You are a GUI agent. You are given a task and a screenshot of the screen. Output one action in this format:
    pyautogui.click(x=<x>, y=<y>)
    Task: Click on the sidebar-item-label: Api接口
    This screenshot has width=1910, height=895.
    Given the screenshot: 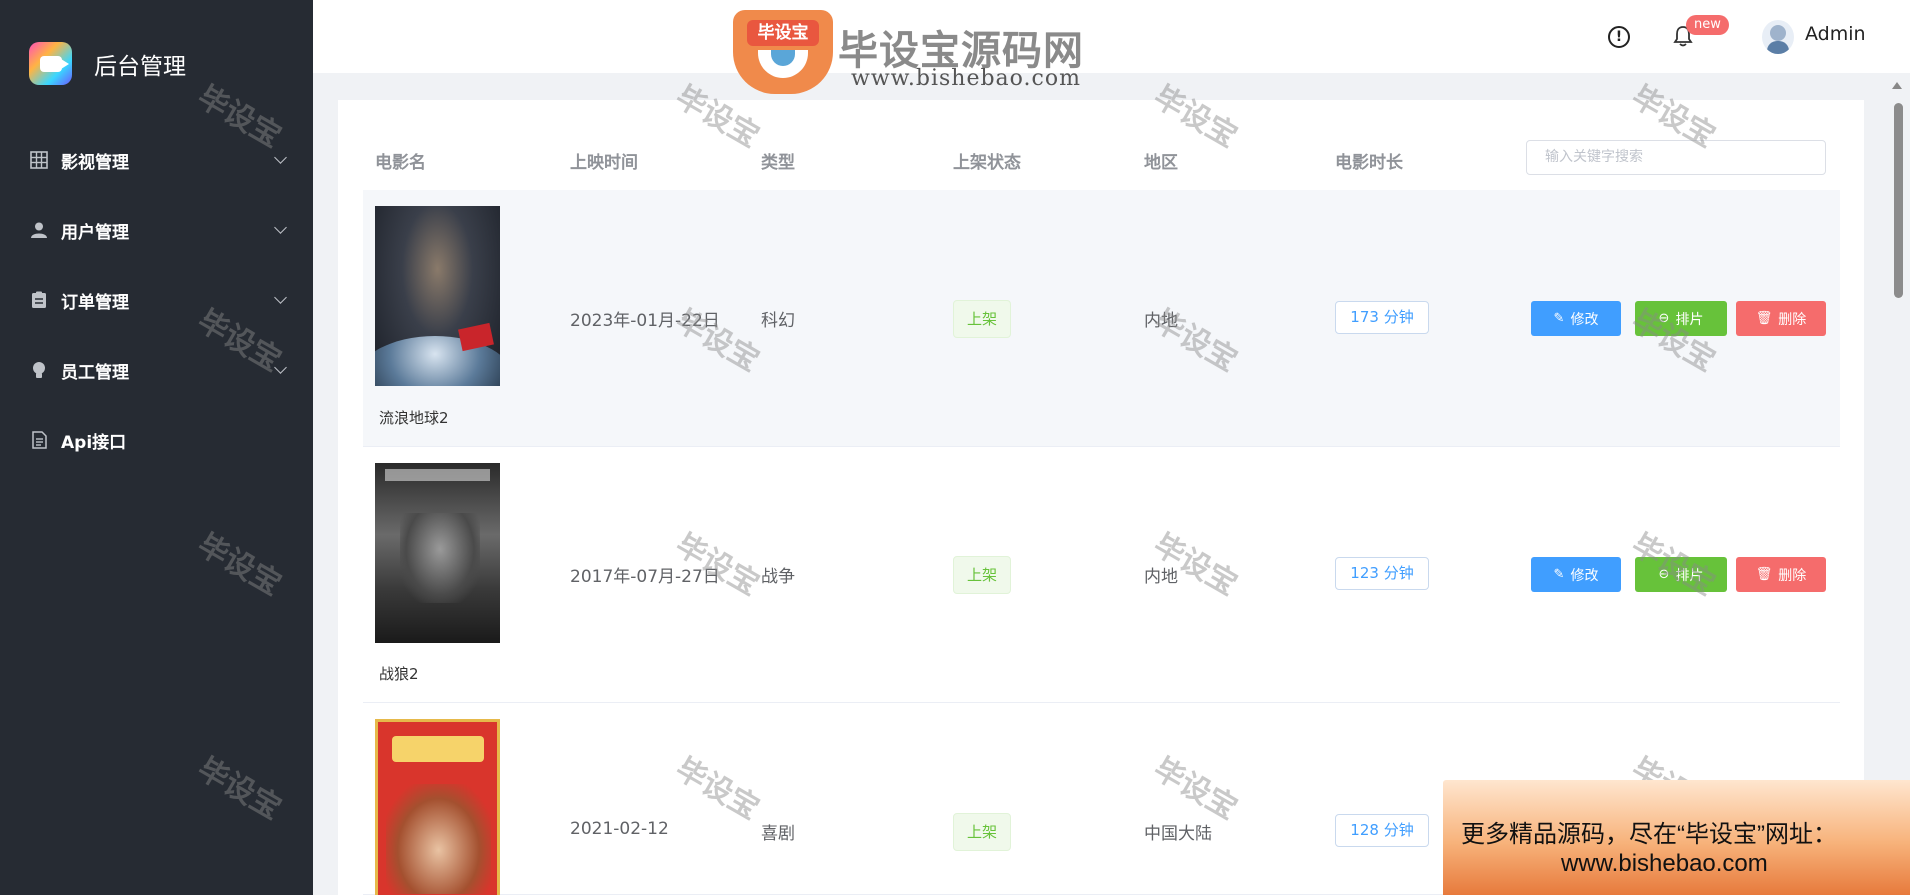 What is the action you would take?
    pyautogui.click(x=94, y=442)
    